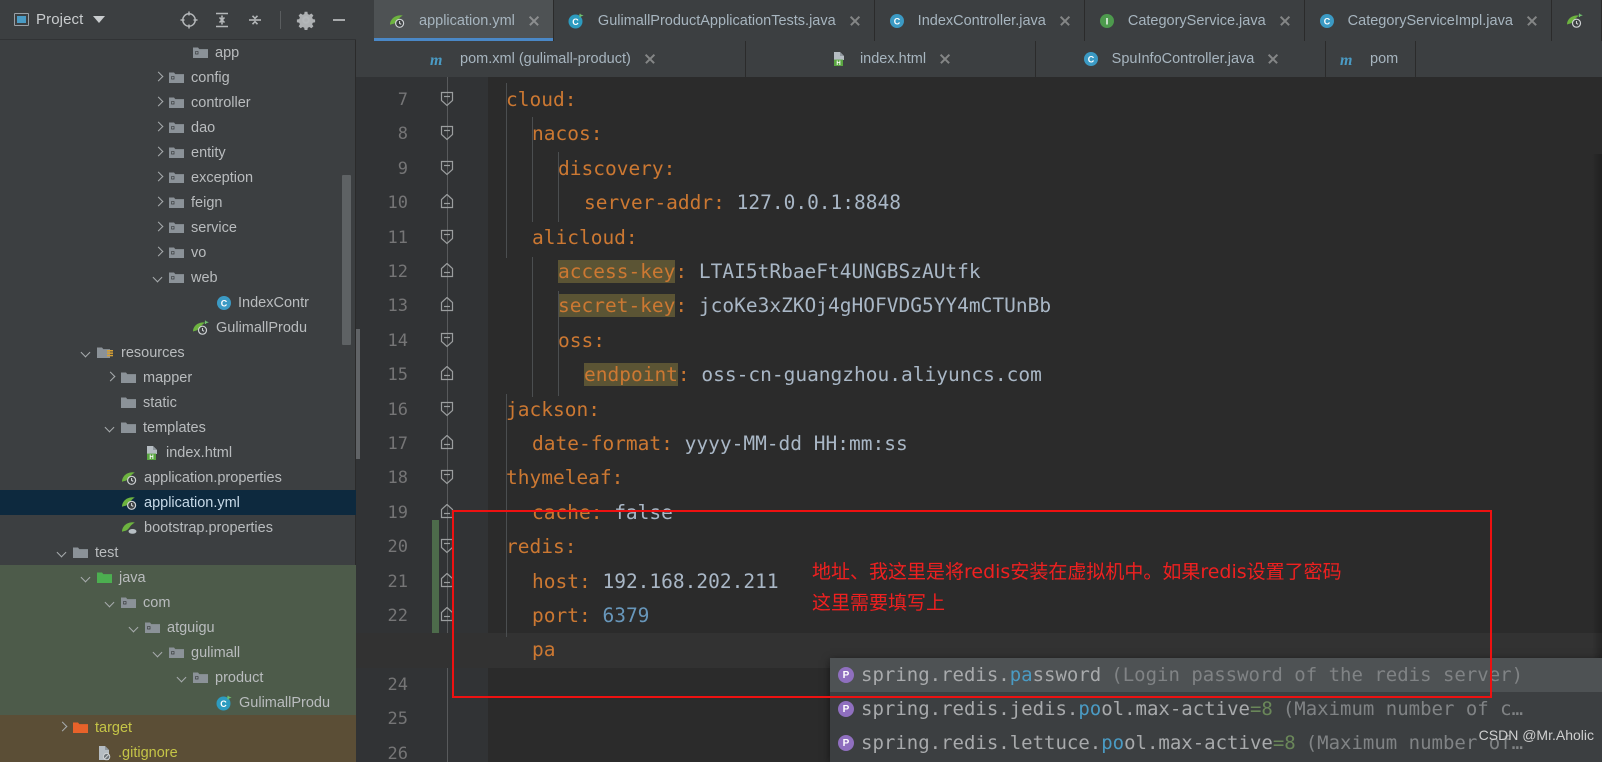 This screenshot has width=1602, height=762. Describe the element at coordinates (178, 252) in the screenshot. I see `tree-item-vo: vo` at that location.